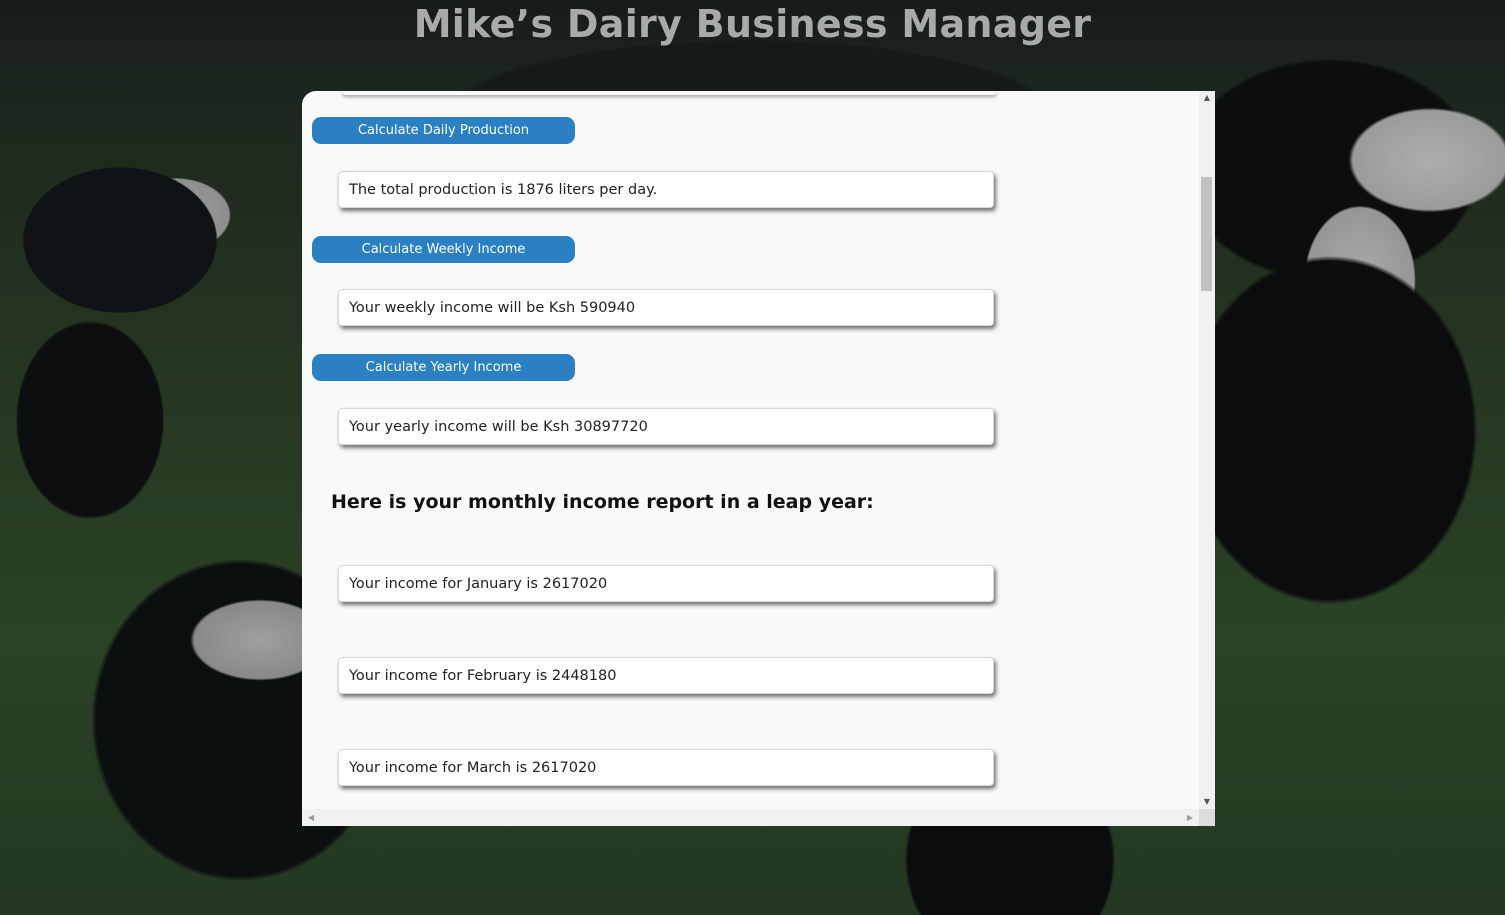  Describe the element at coordinates (443, 367) in the screenshot. I see `calculate-yearly-income-button: Calculate Yearly Income` at that location.